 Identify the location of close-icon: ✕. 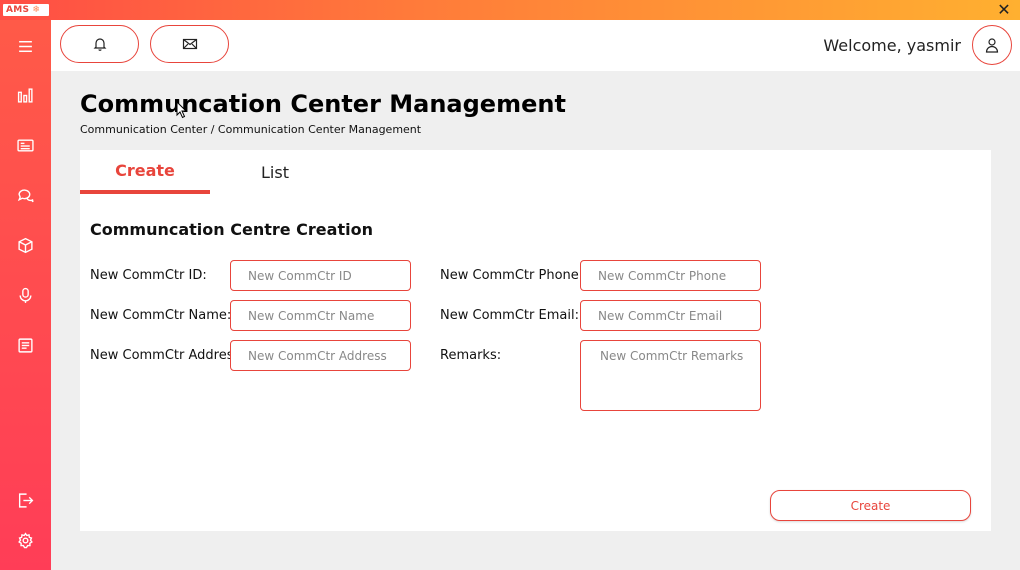
(1004, 10).